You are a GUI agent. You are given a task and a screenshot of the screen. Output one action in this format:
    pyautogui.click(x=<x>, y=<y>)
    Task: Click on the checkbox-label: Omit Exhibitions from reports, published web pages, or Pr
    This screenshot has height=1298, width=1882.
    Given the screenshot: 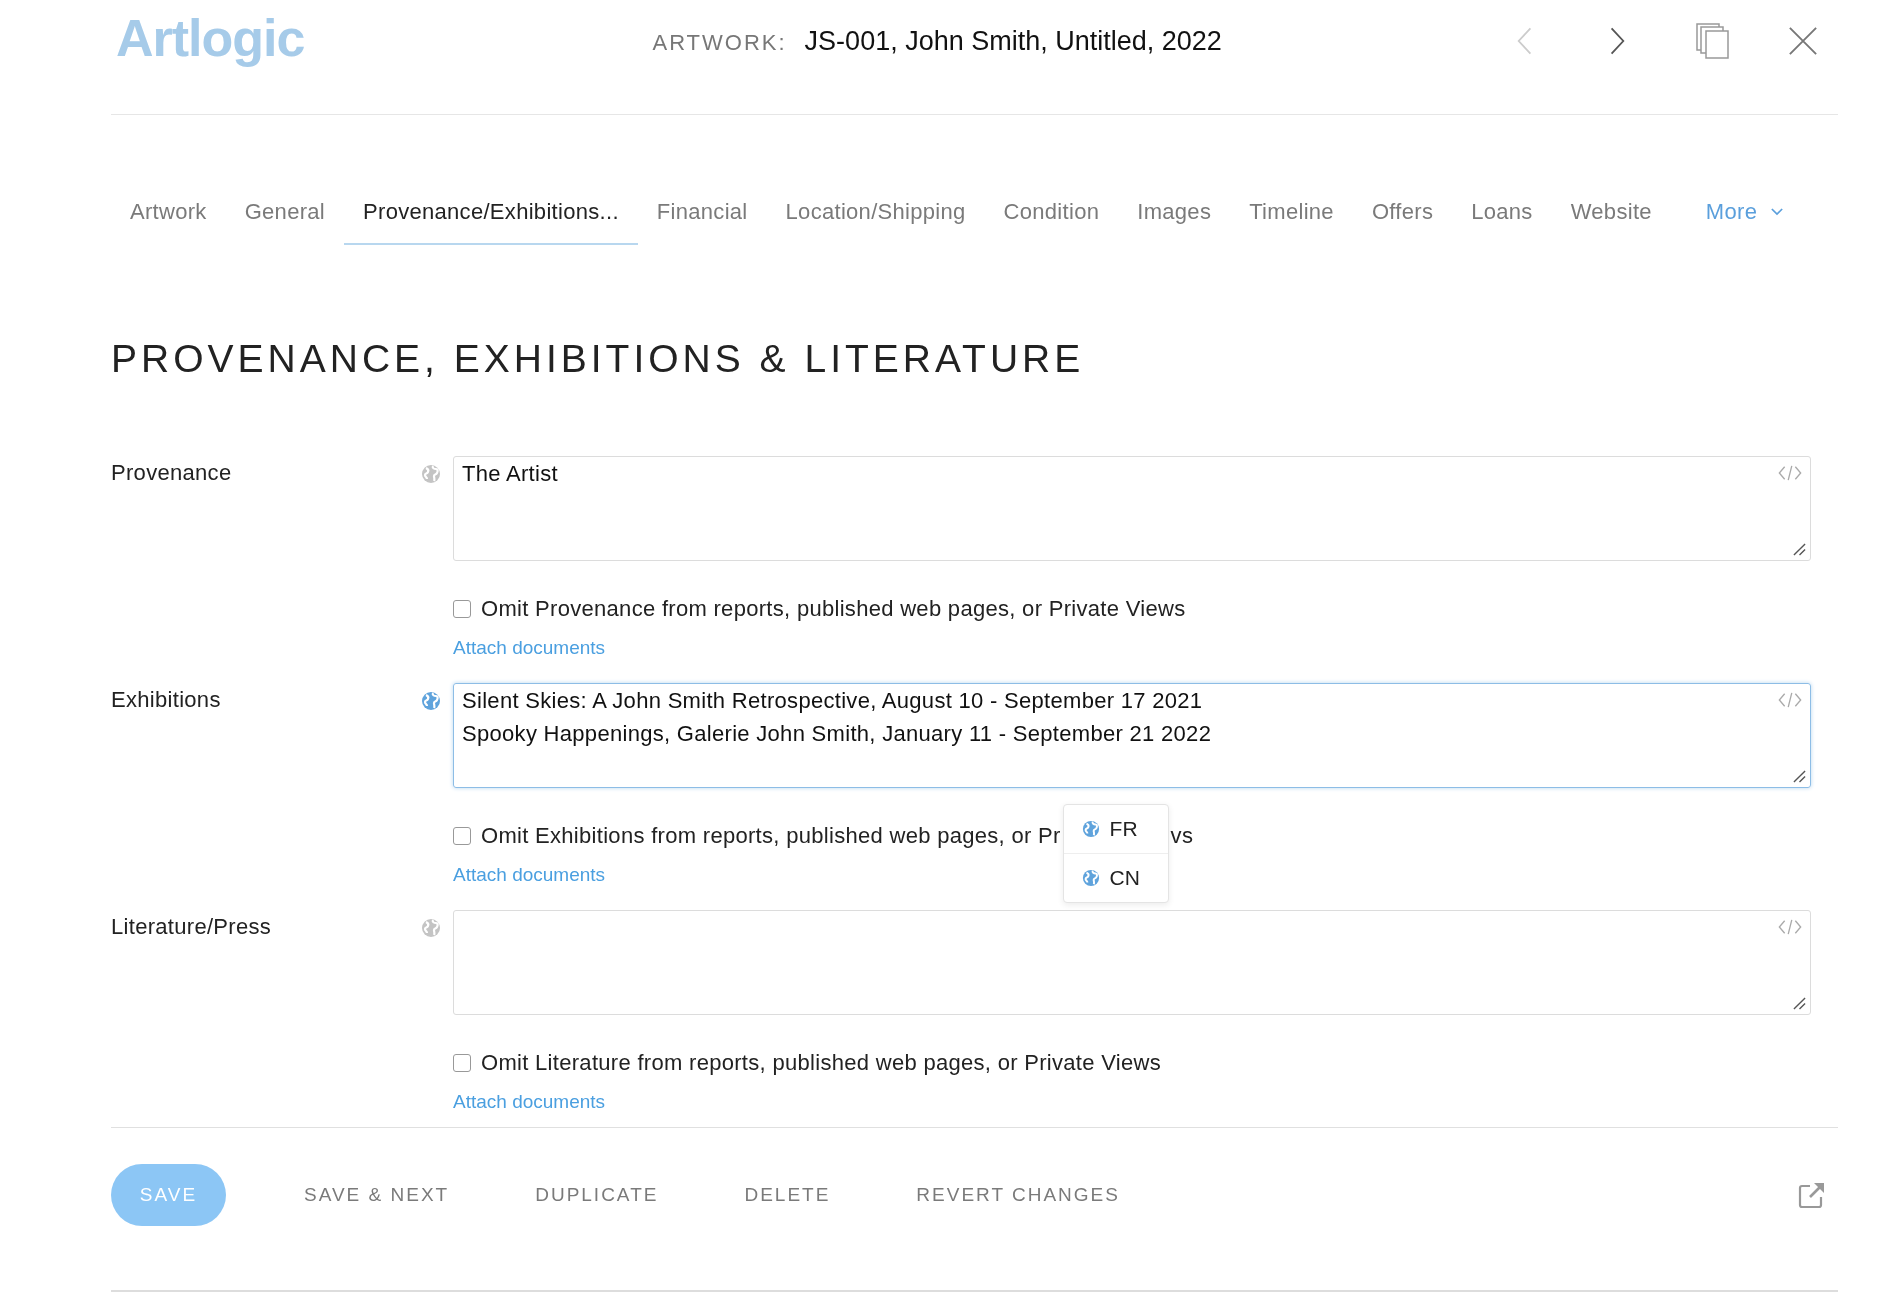 What is the action you would take?
    pyautogui.click(x=771, y=836)
    